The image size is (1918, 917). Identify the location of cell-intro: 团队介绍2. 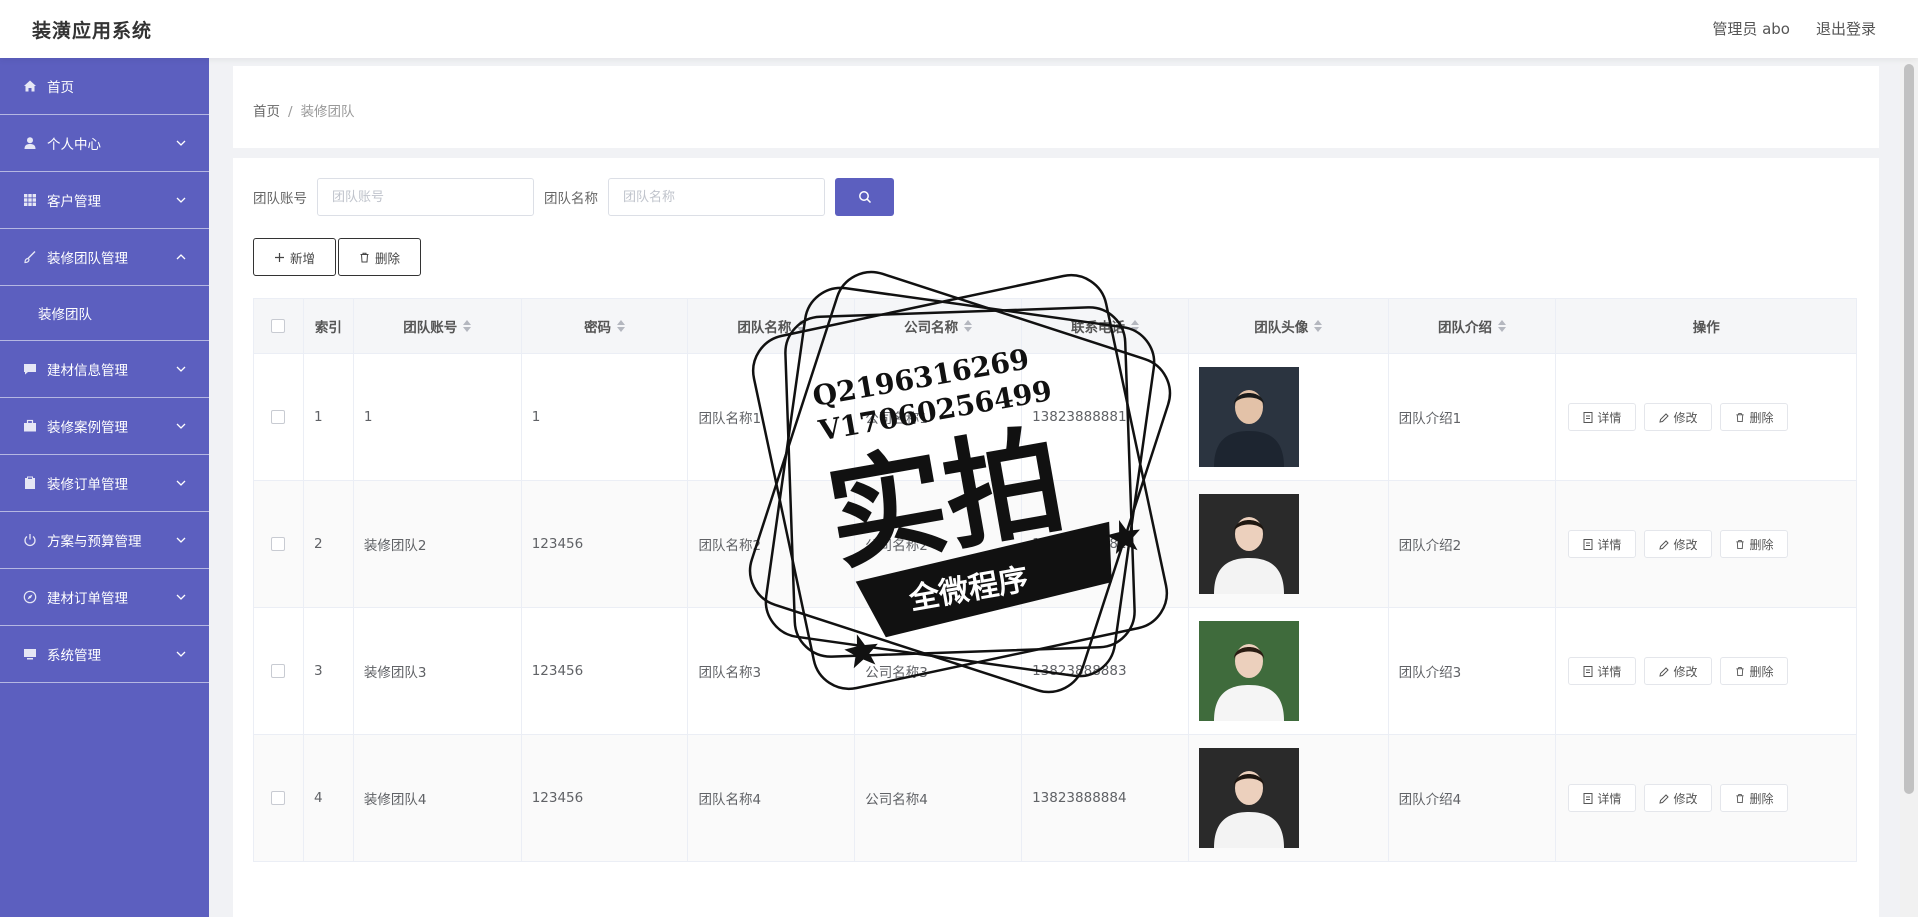
(1473, 544).